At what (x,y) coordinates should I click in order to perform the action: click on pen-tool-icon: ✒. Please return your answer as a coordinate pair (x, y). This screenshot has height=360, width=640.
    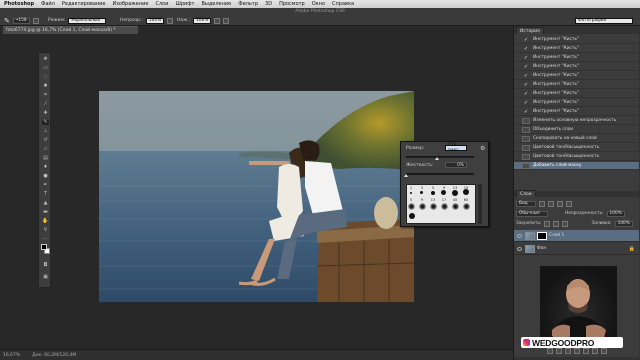
    Looking at the image, I should click on (45, 185).